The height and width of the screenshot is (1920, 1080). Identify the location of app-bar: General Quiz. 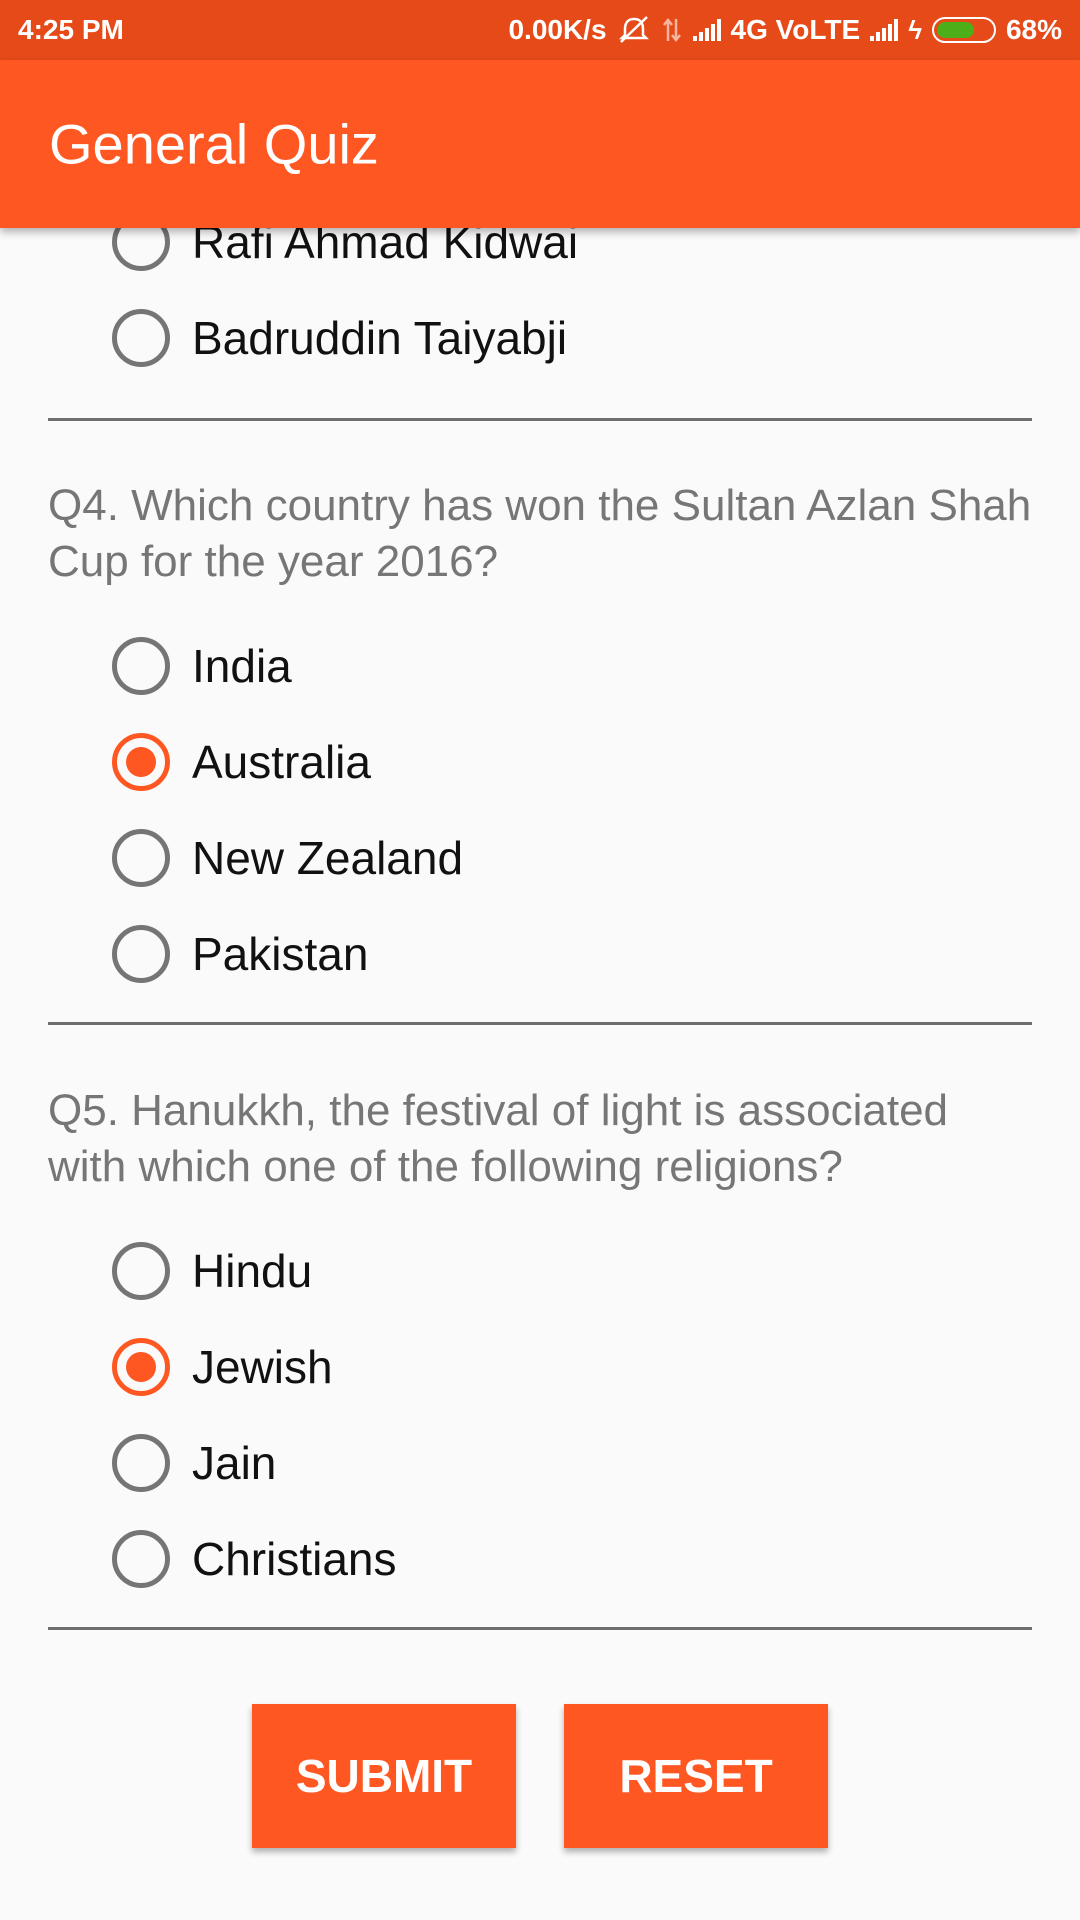
(540, 144).